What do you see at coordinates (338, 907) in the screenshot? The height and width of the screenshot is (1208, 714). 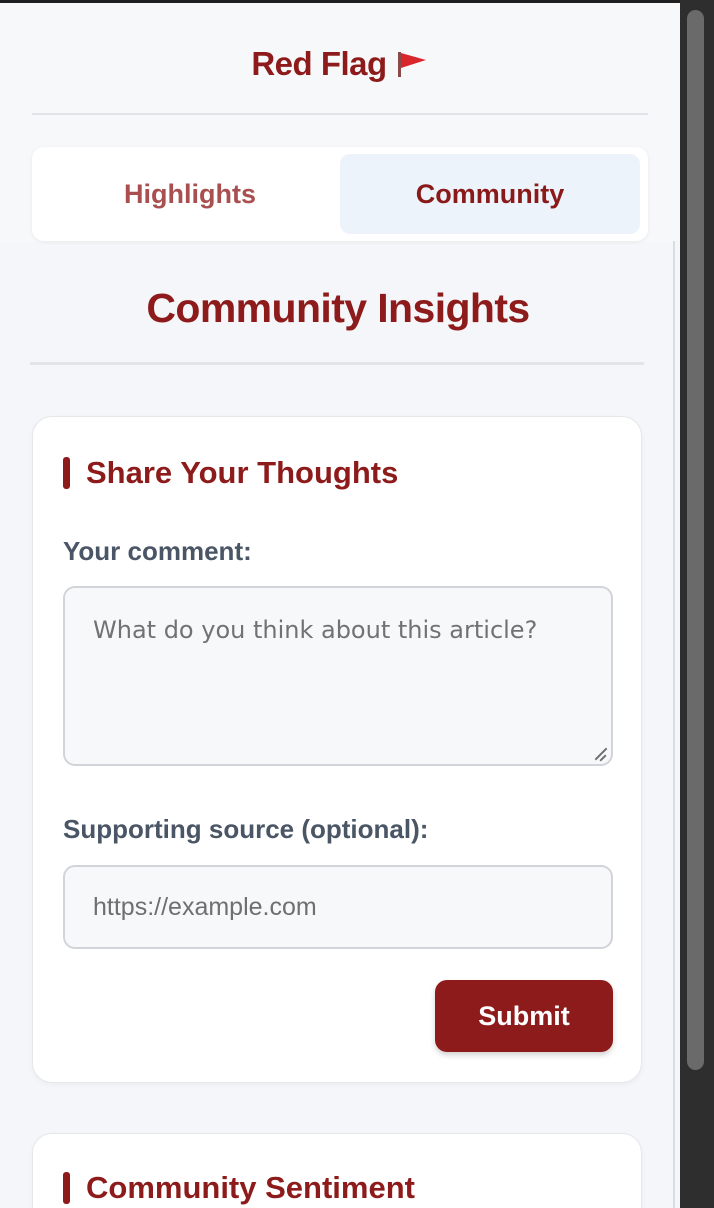 I see `source-url-input` at bounding box center [338, 907].